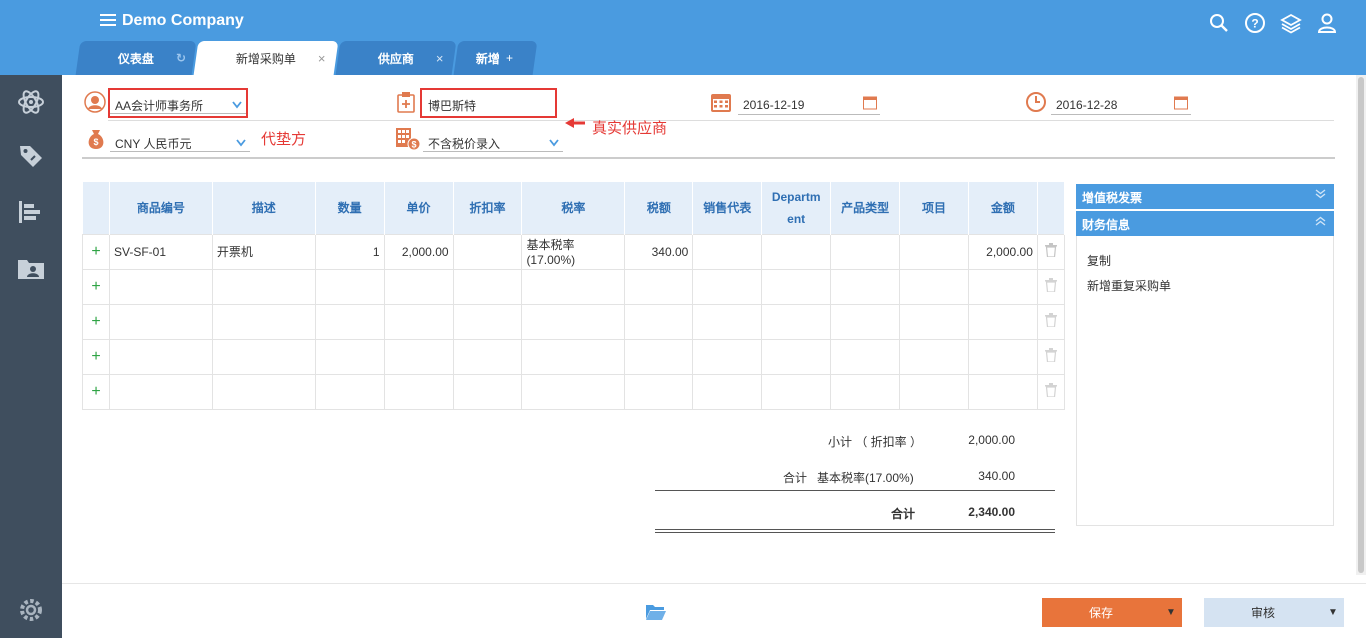 The width and height of the screenshot is (1366, 638). I want to click on scrollbar-thumb, so click(1361, 325).